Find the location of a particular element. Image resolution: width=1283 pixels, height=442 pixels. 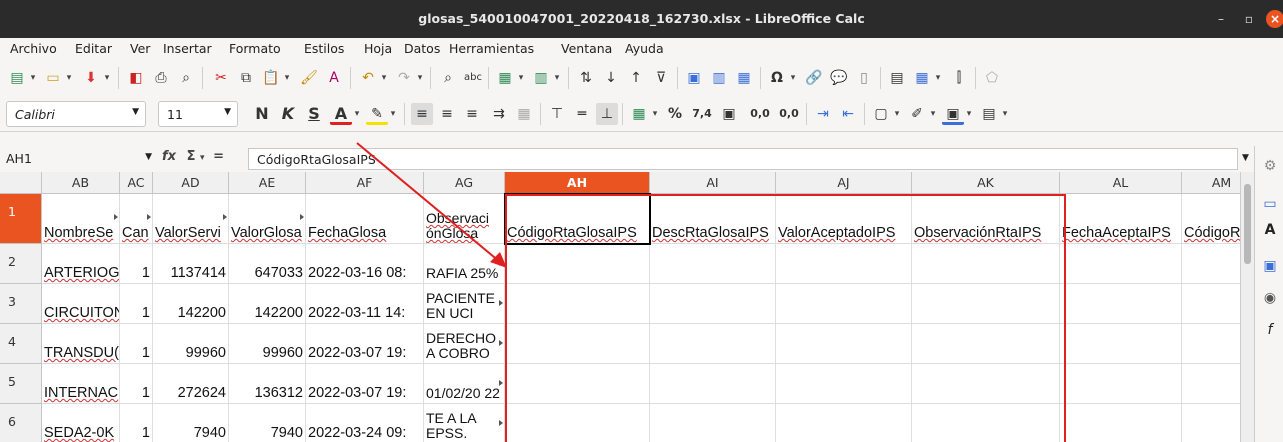

styles-icon: A is located at coordinates (1270, 230).